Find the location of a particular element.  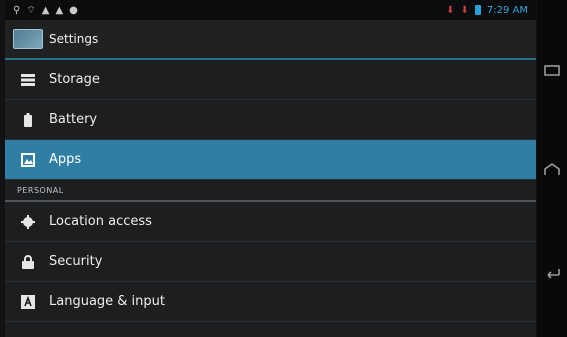

navigation-bar is located at coordinates (552, 168).